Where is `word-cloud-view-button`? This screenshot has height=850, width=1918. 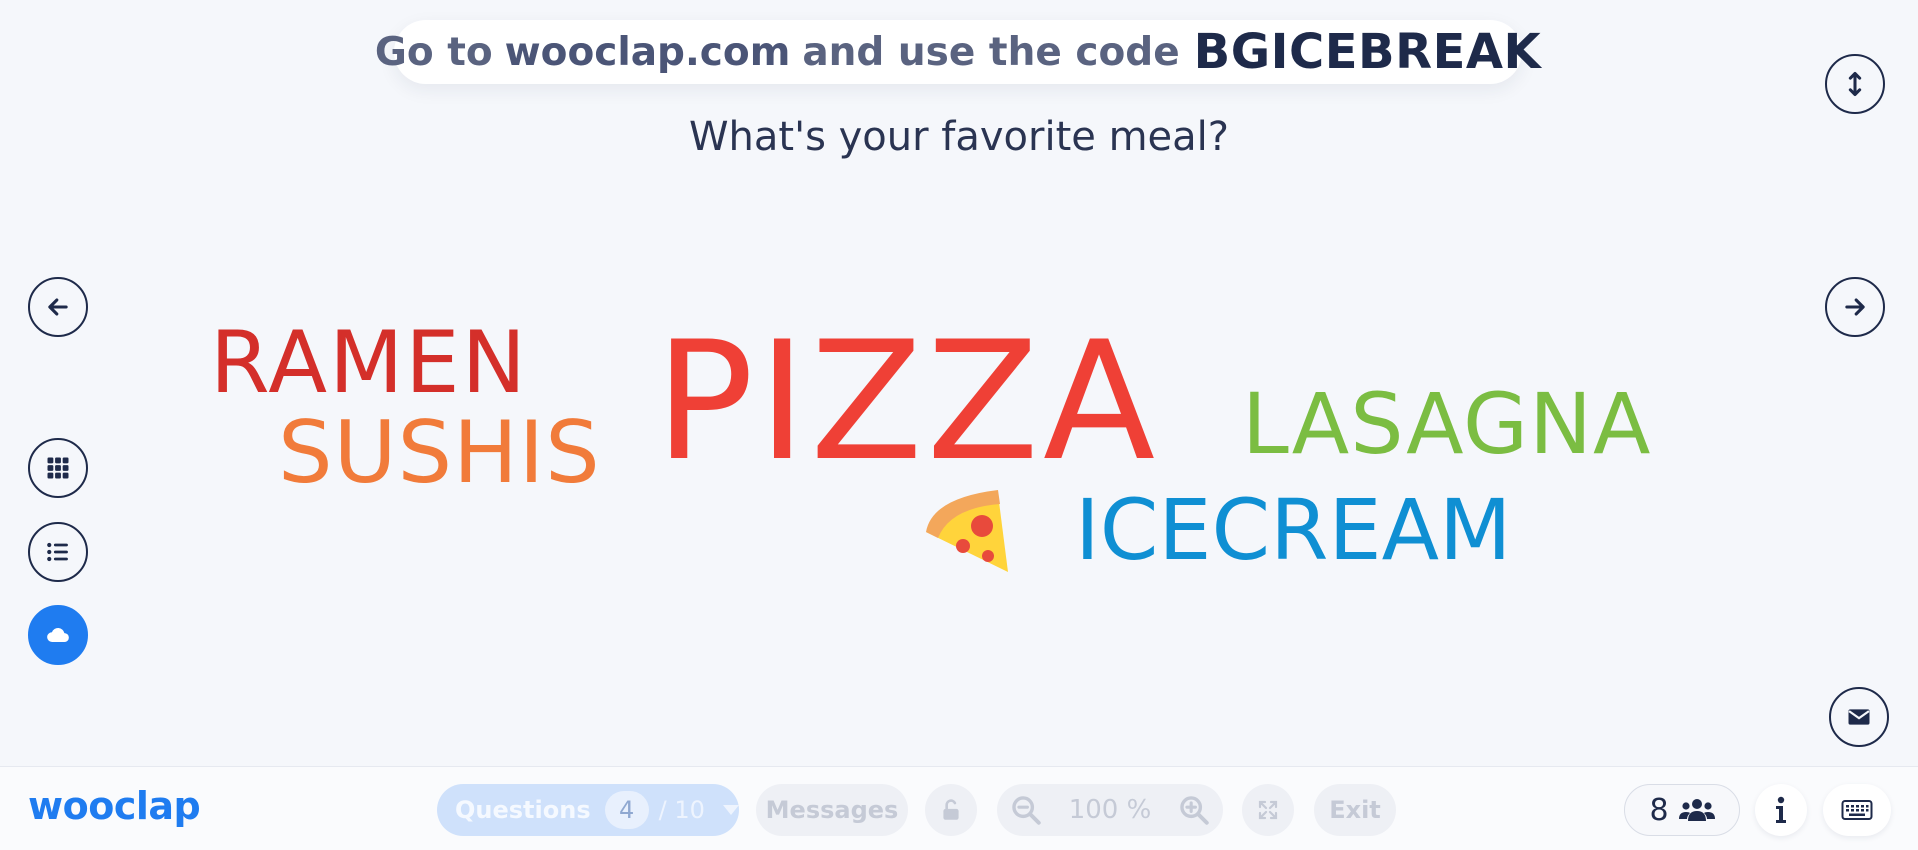 word-cloud-view-button is located at coordinates (58, 635).